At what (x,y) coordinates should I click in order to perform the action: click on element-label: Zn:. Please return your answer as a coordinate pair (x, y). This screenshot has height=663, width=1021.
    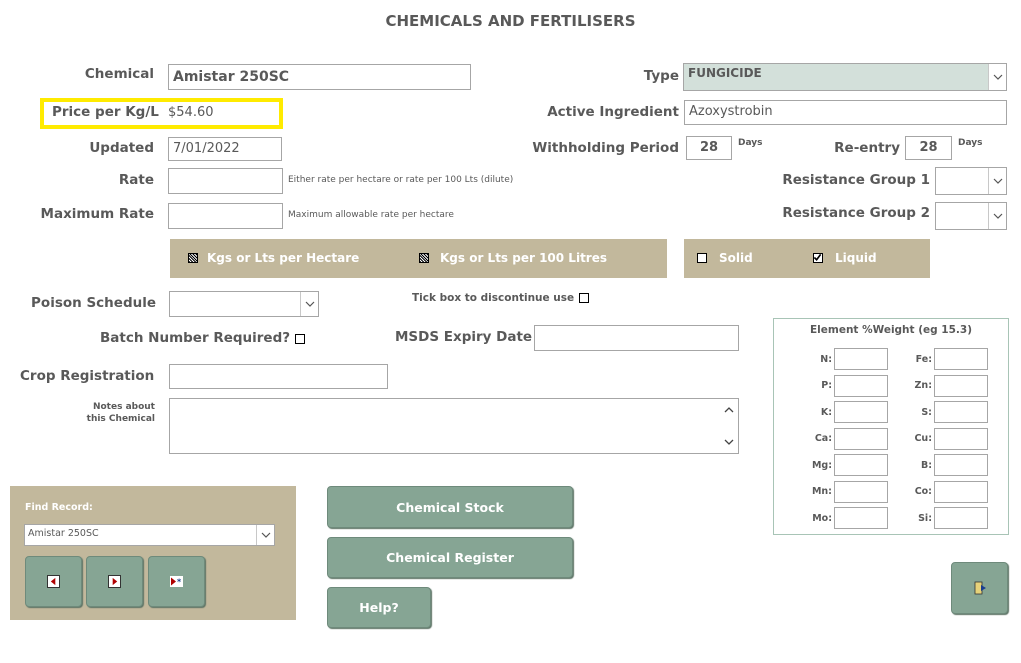
    Looking at the image, I should click on (923, 386).